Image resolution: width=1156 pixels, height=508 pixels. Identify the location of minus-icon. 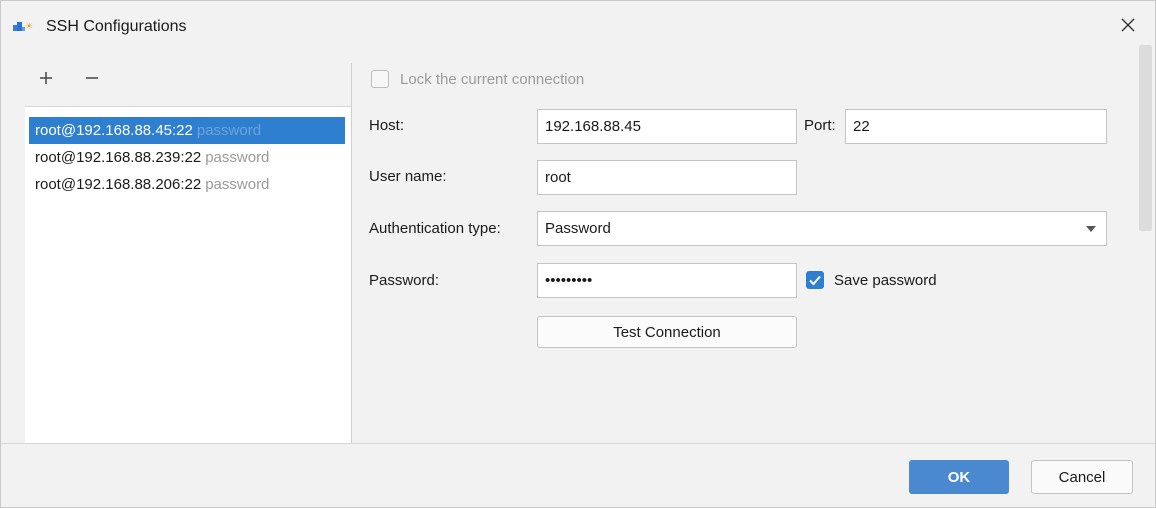
(92, 80).